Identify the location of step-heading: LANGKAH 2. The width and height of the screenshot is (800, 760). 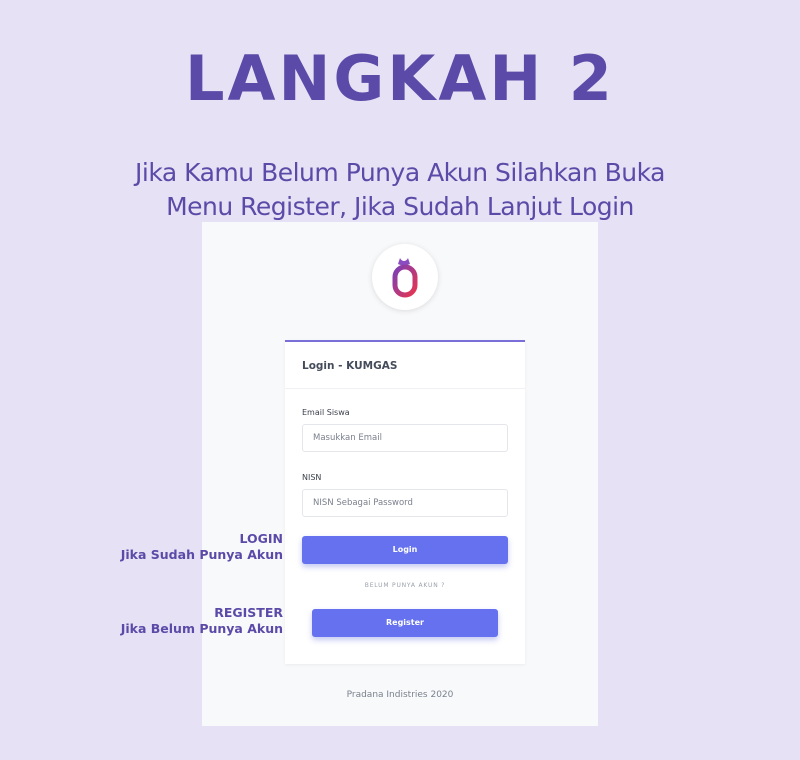
(400, 78).